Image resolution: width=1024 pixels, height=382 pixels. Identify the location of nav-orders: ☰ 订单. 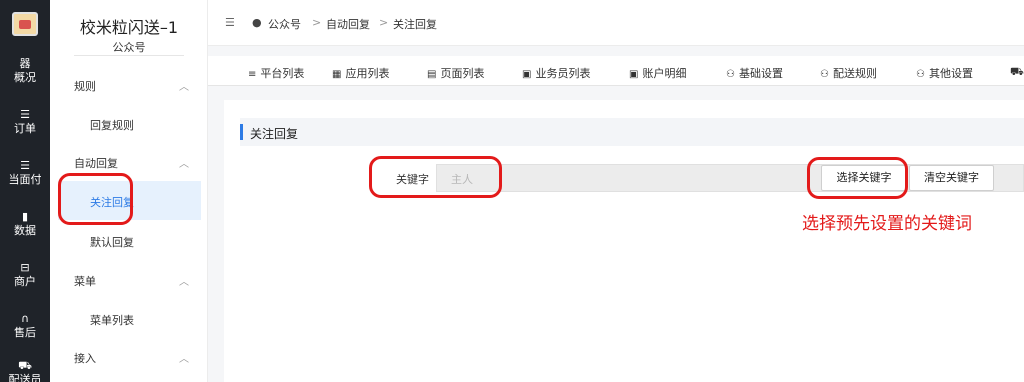
(25, 123).